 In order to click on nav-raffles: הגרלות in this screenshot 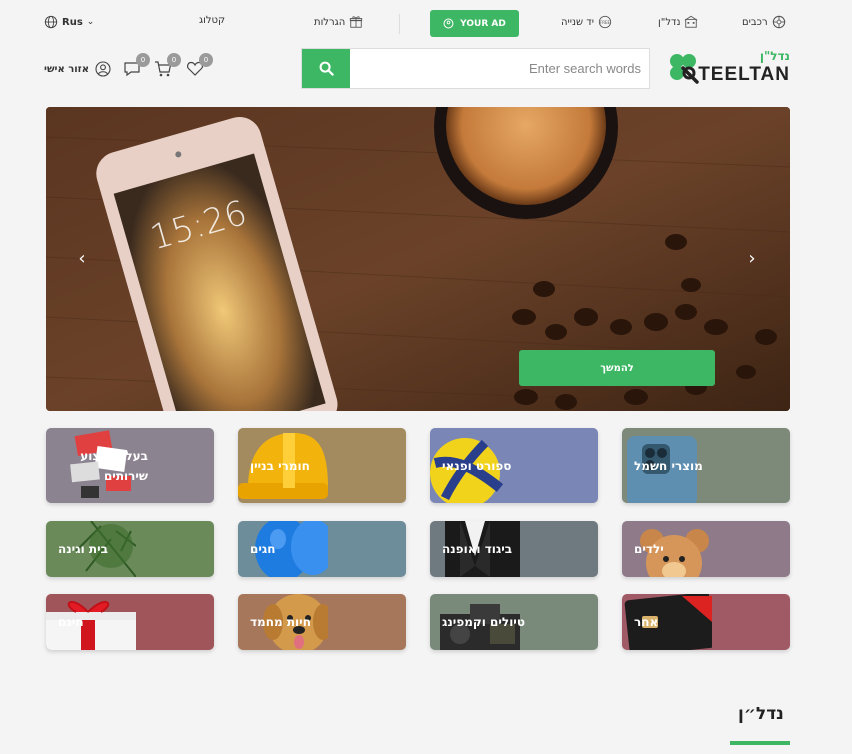, I will do `click(338, 22)`.